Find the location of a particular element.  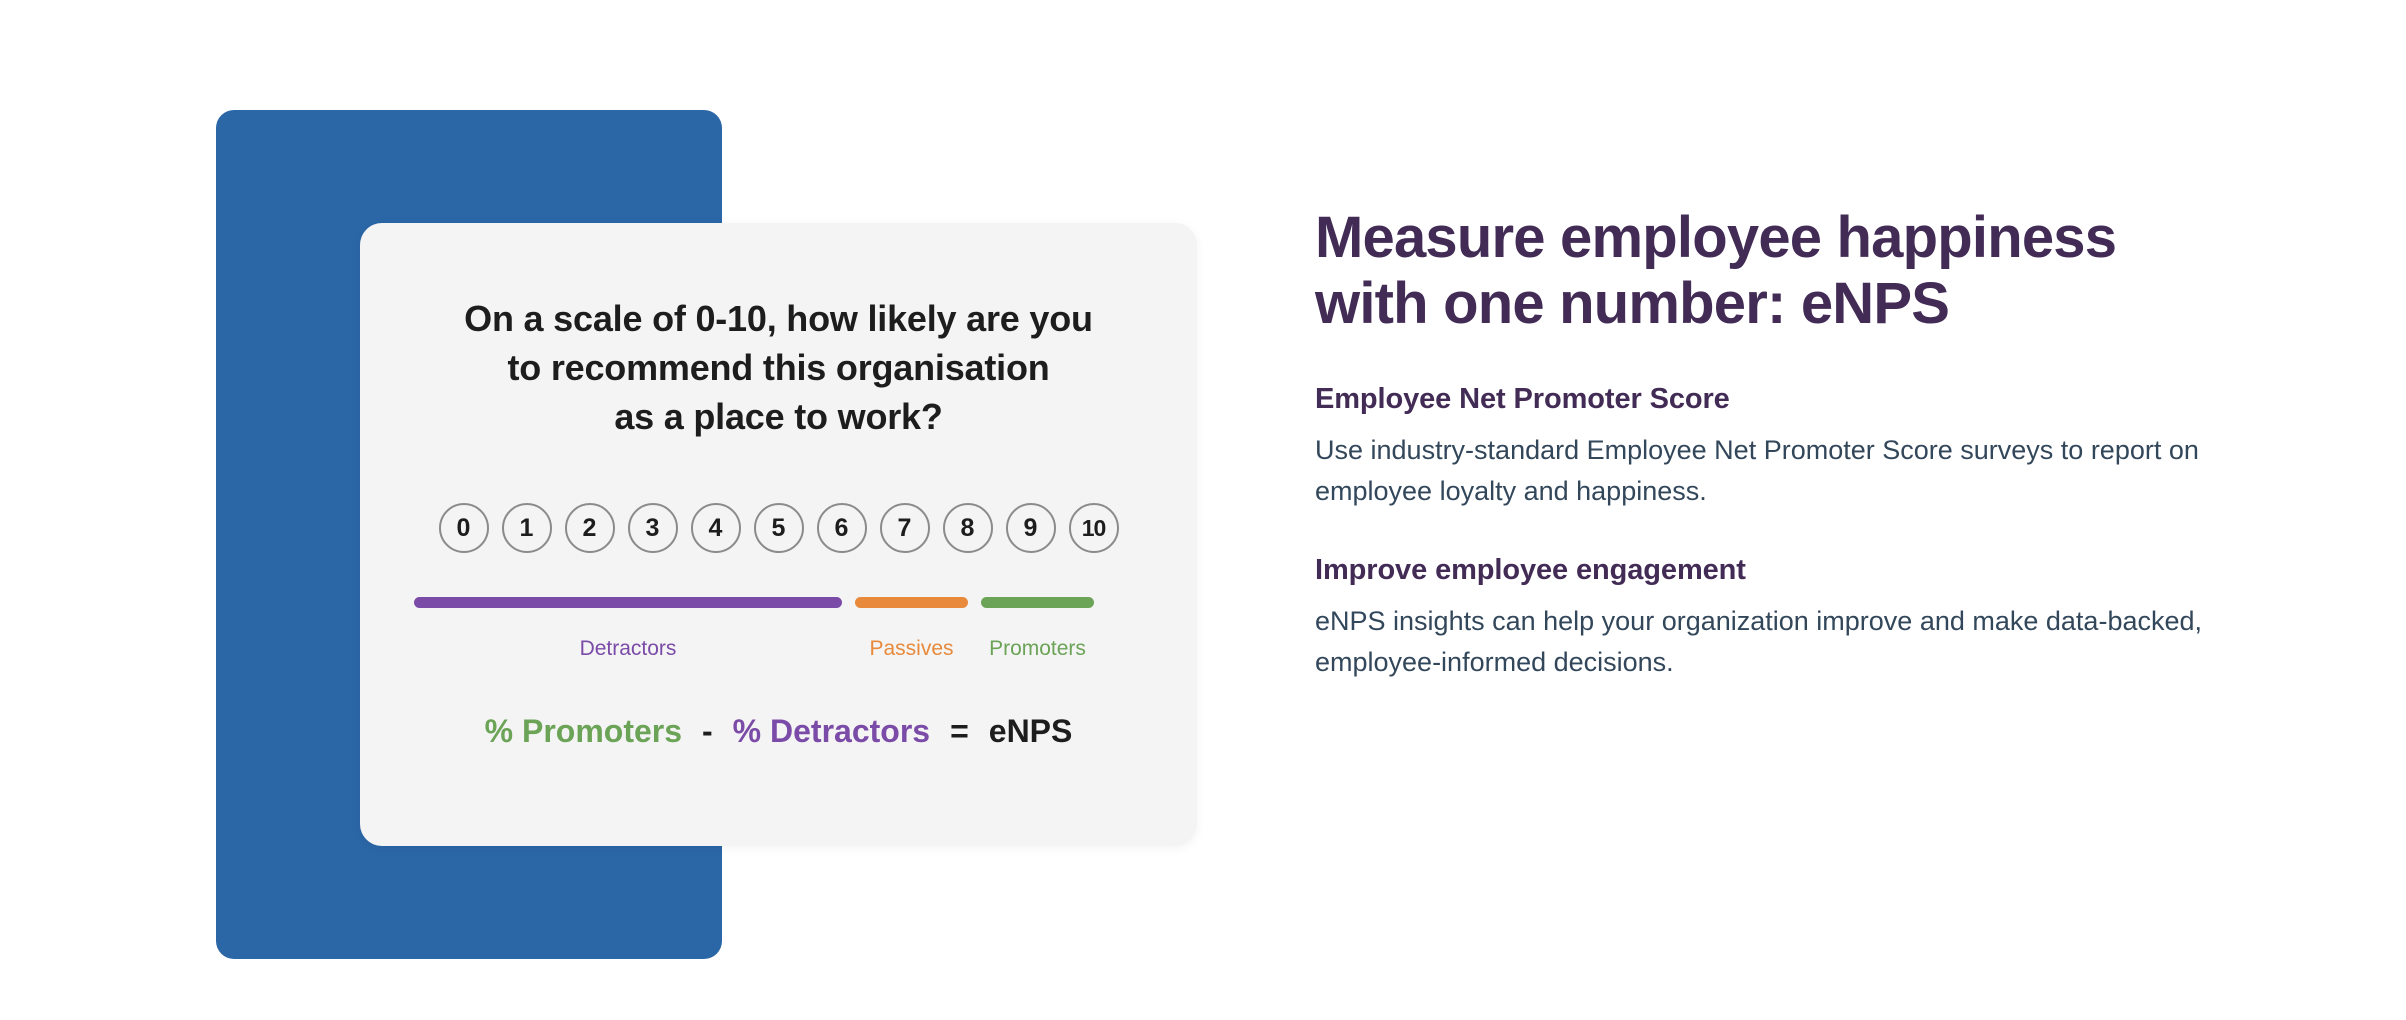

question-line-3: as a place to work? is located at coordinates (778, 416).